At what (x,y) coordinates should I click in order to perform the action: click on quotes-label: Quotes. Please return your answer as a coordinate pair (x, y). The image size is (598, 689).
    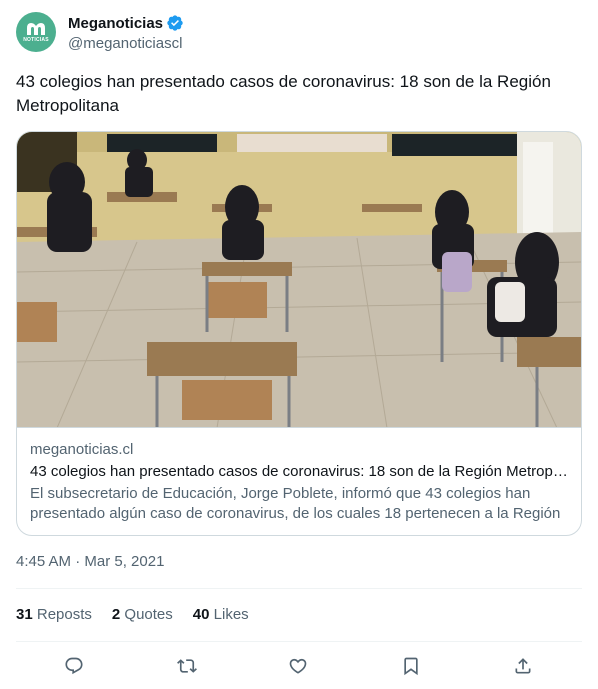
    Looking at the image, I should click on (148, 614).